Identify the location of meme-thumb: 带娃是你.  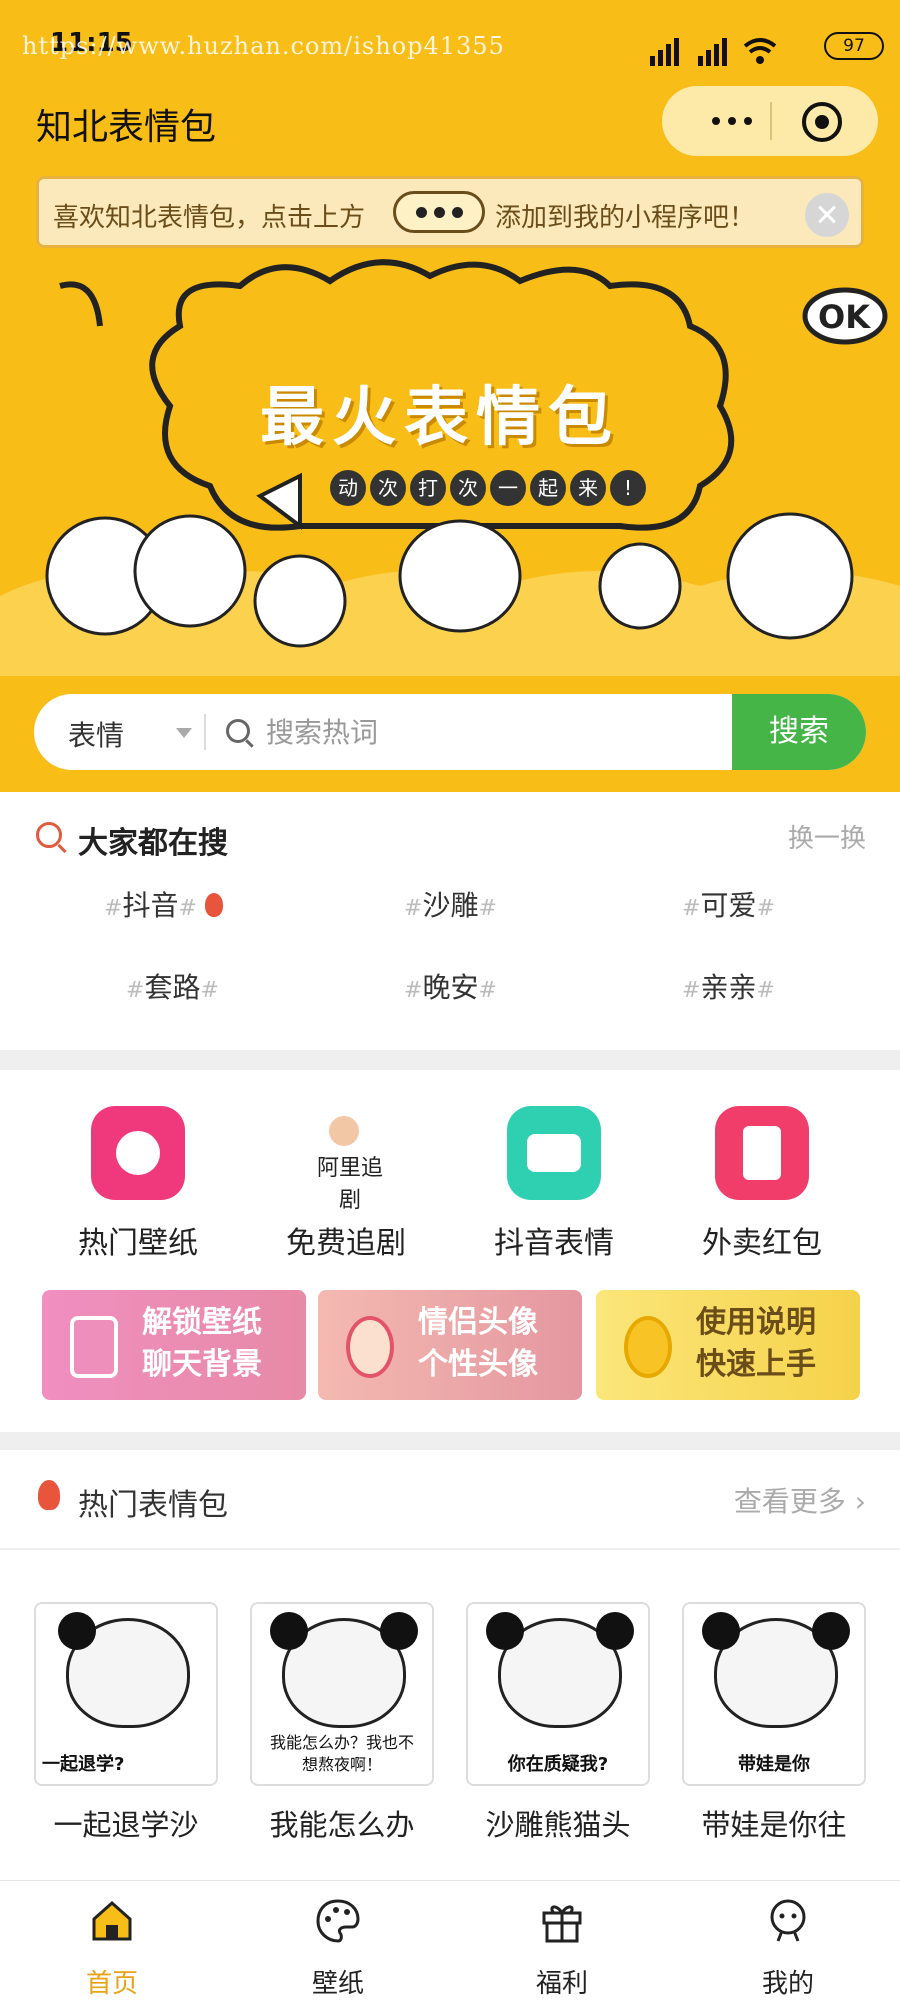
(774, 1694).